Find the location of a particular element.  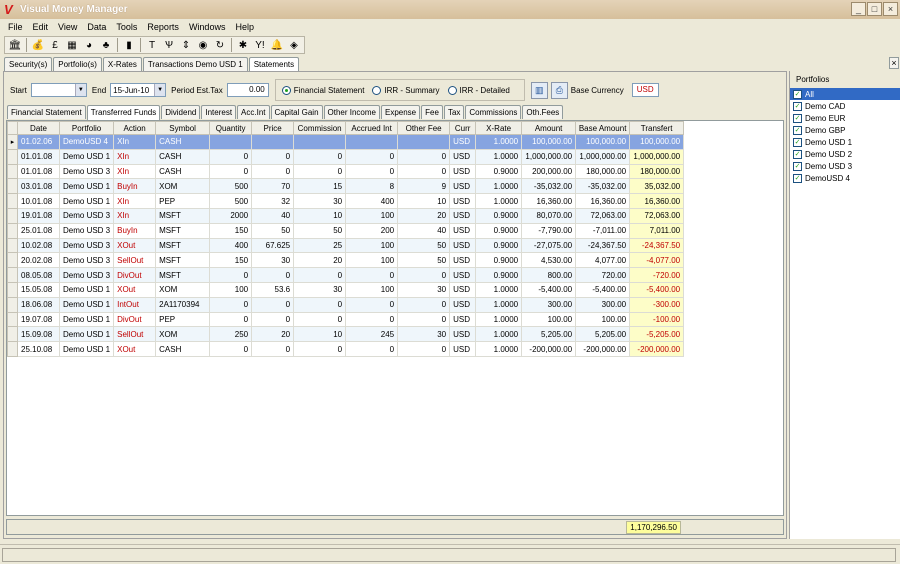

tab-acc-int: Acc.Int is located at coordinates (253, 112).